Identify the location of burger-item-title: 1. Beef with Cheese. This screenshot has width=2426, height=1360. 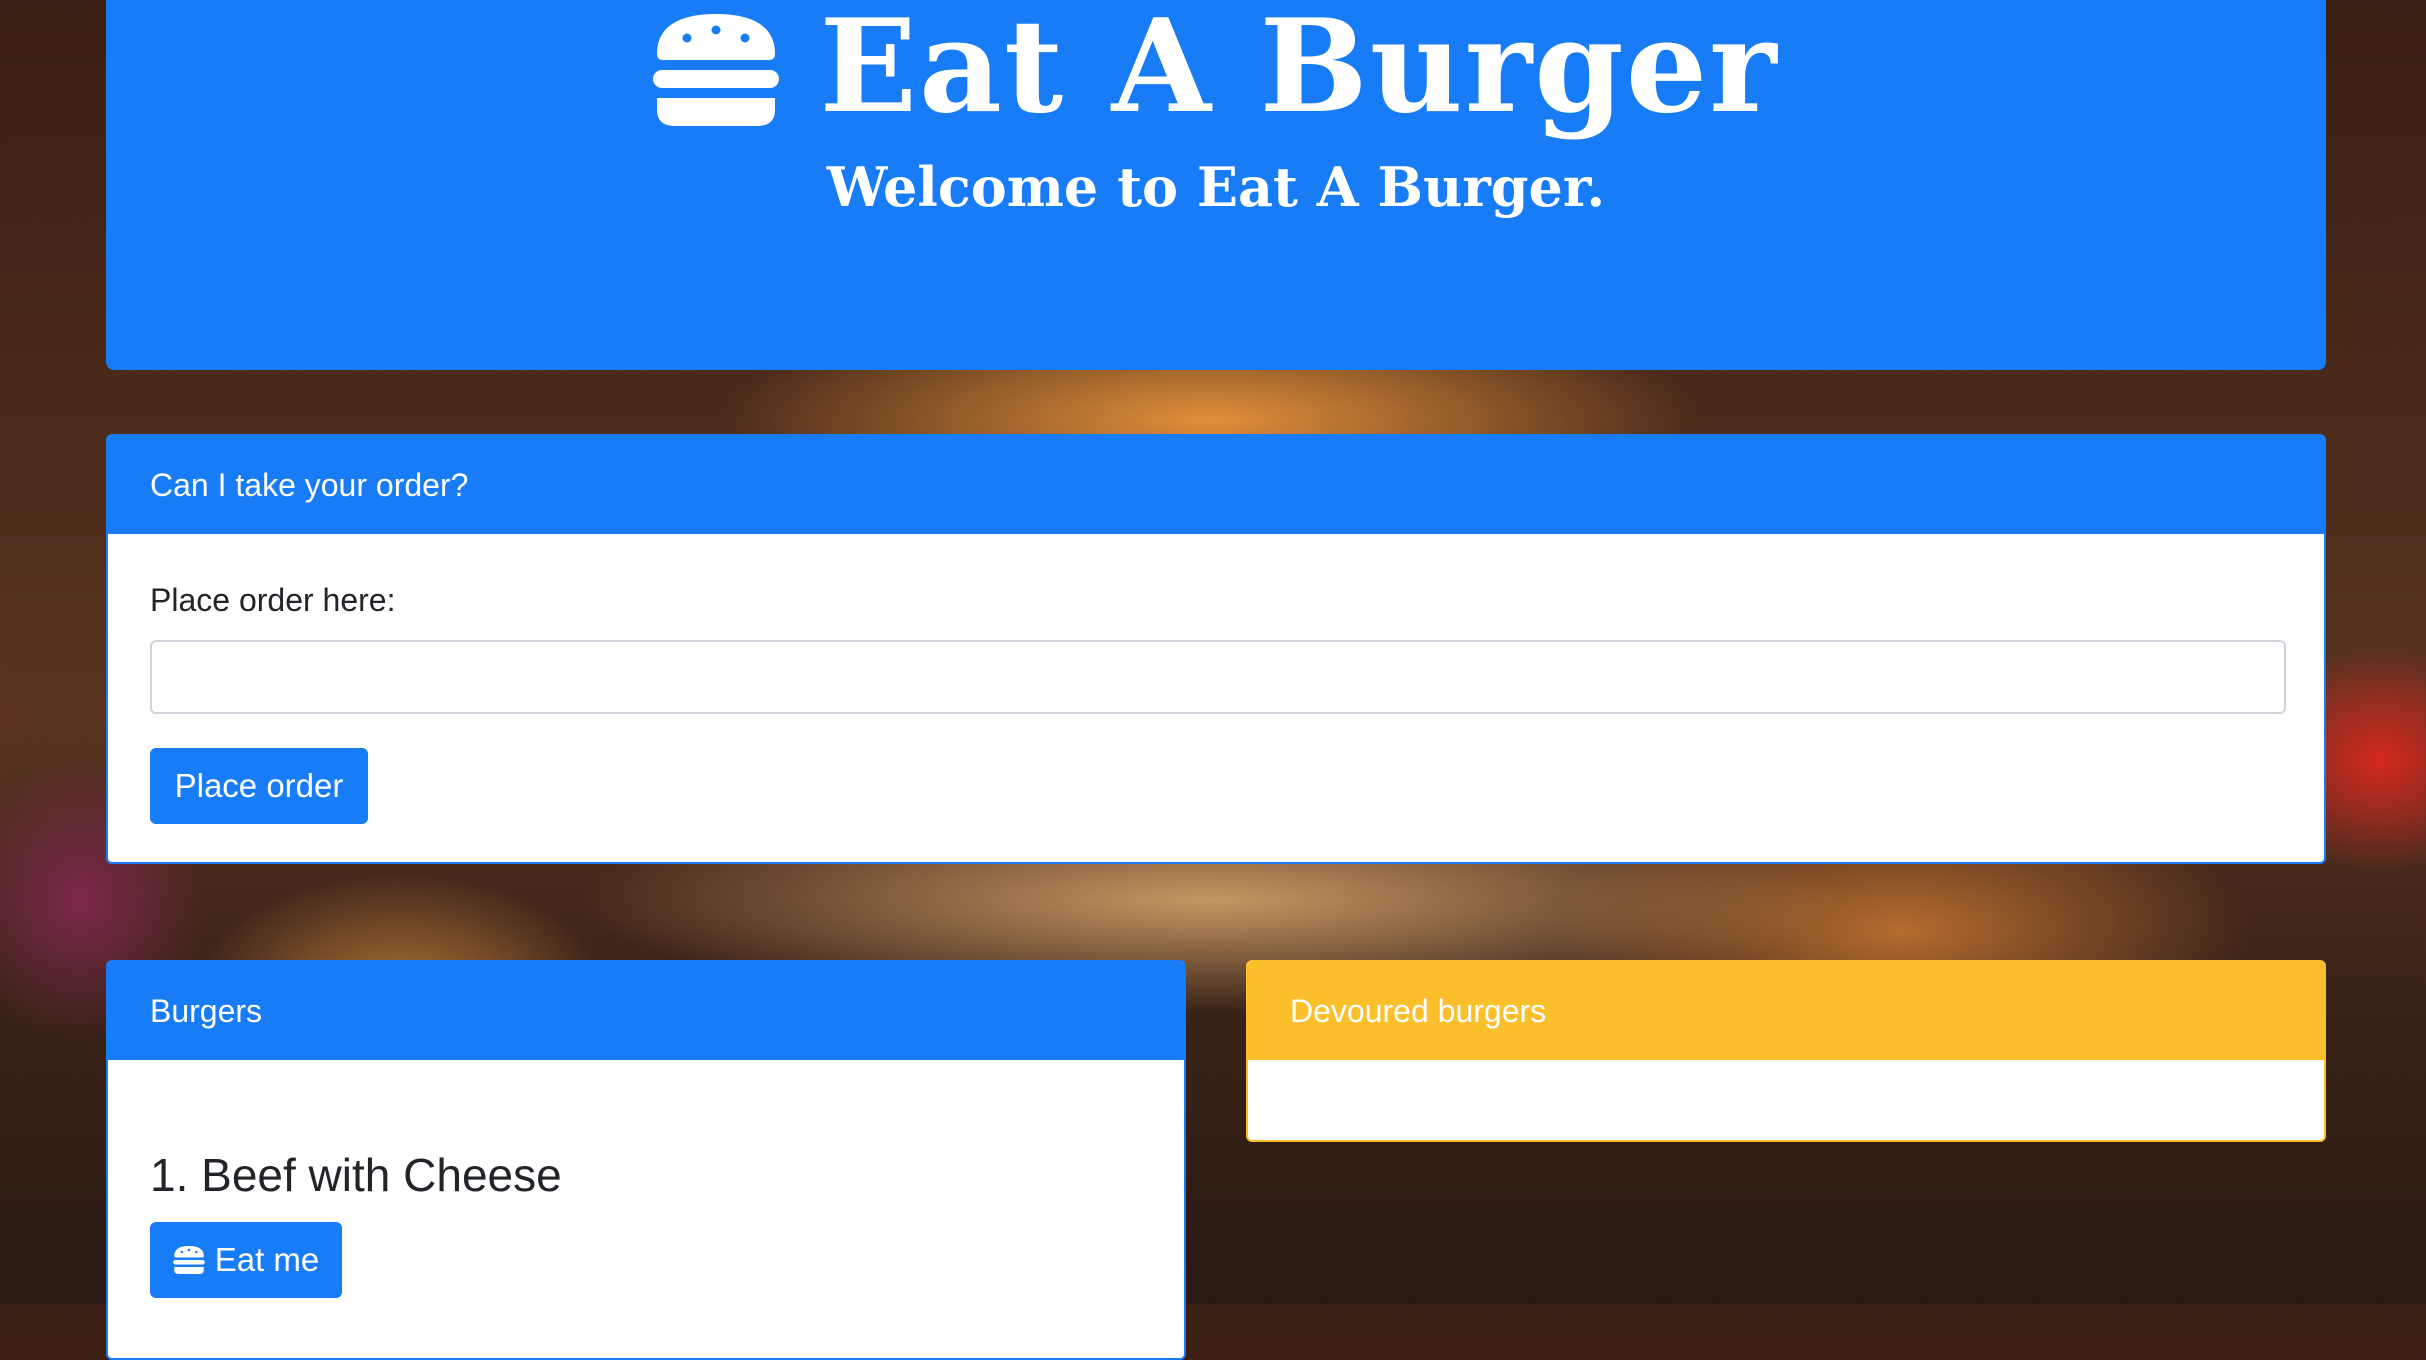
(356, 1175).